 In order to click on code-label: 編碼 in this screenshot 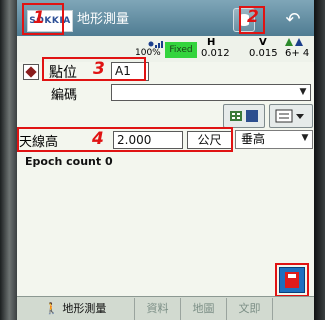, I will do `click(64, 95)`.